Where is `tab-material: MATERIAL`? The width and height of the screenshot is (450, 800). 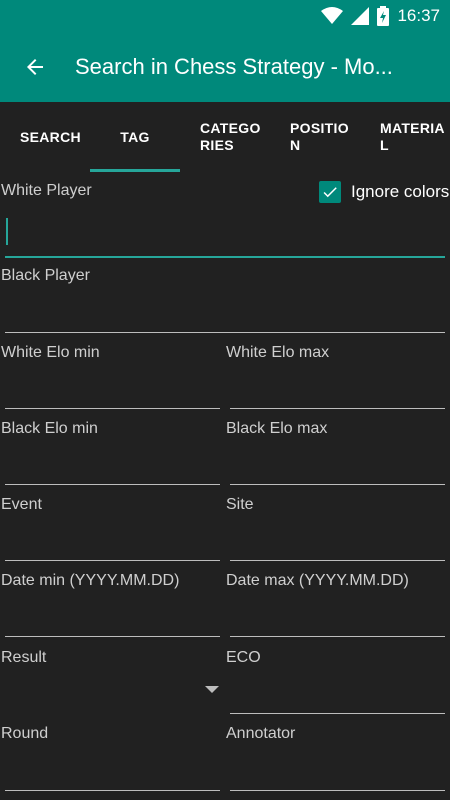
tab-material: MATERIAL is located at coordinates (405, 137).